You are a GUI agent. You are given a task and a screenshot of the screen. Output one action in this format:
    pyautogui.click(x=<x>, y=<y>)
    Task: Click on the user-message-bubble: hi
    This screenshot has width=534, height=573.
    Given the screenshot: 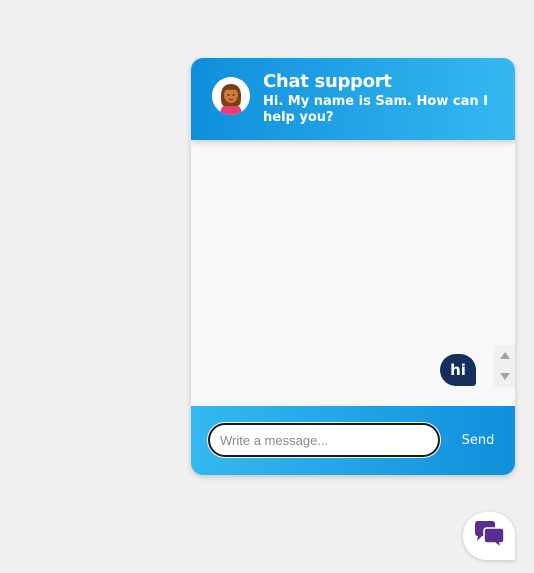 What is the action you would take?
    pyautogui.click(x=458, y=370)
    